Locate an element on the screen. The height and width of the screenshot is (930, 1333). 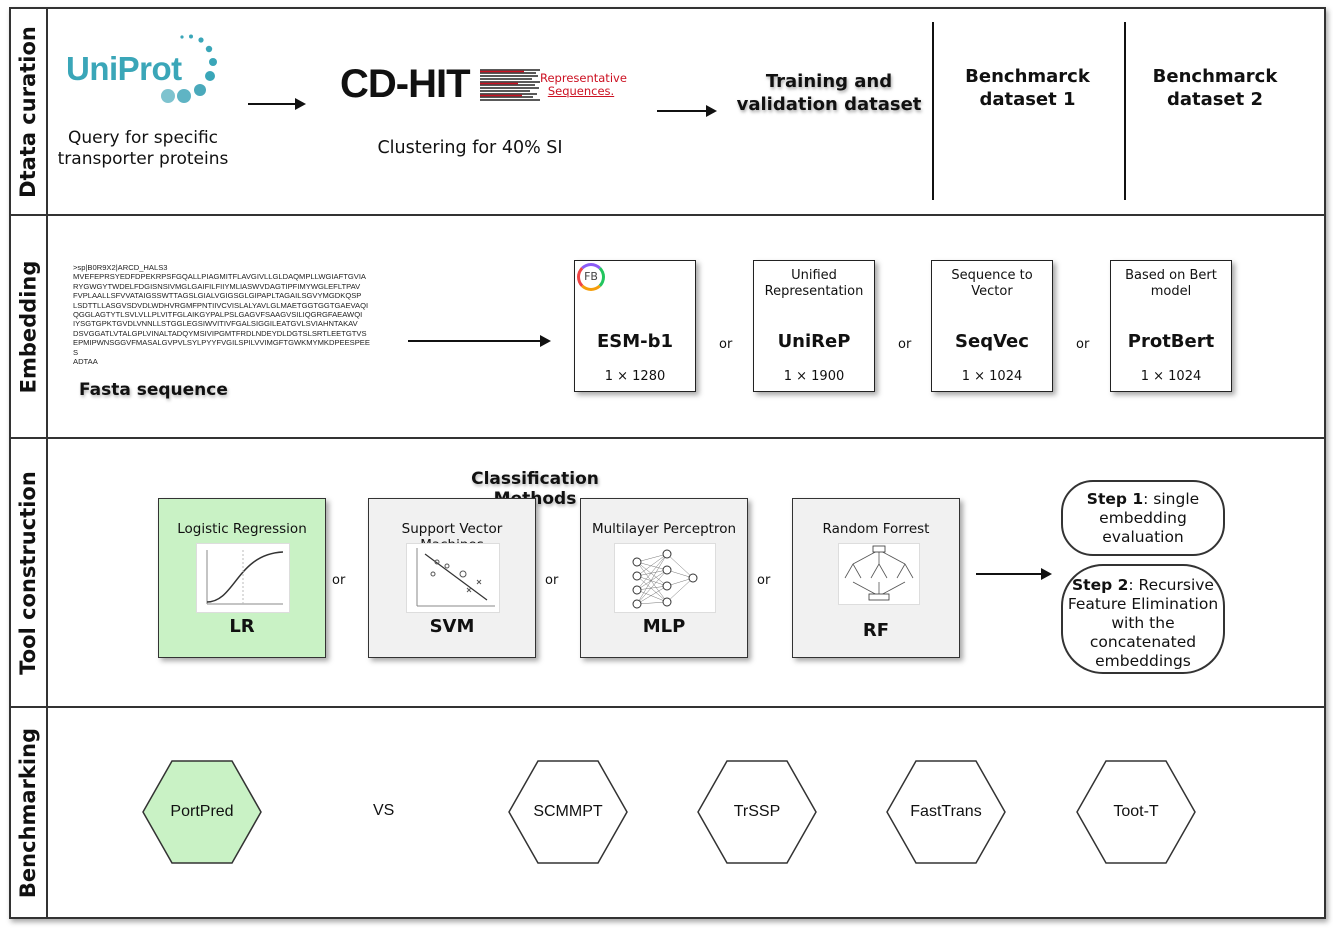
tool-hexagon-scmmpt: SCMMPT is located at coordinates (568, 812).